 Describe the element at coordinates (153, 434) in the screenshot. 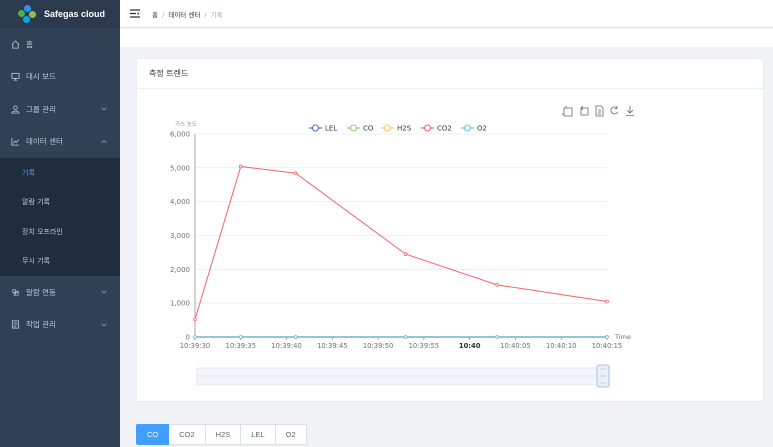

I see `tab-co: CO` at that location.